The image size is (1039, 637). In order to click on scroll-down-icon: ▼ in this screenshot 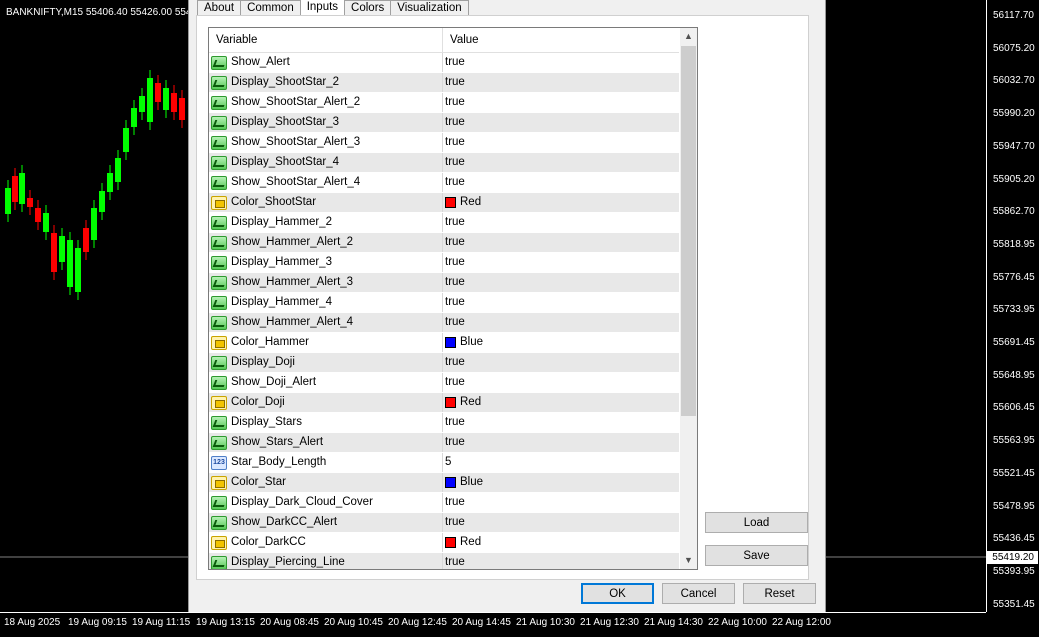, I will do `click(688, 560)`.